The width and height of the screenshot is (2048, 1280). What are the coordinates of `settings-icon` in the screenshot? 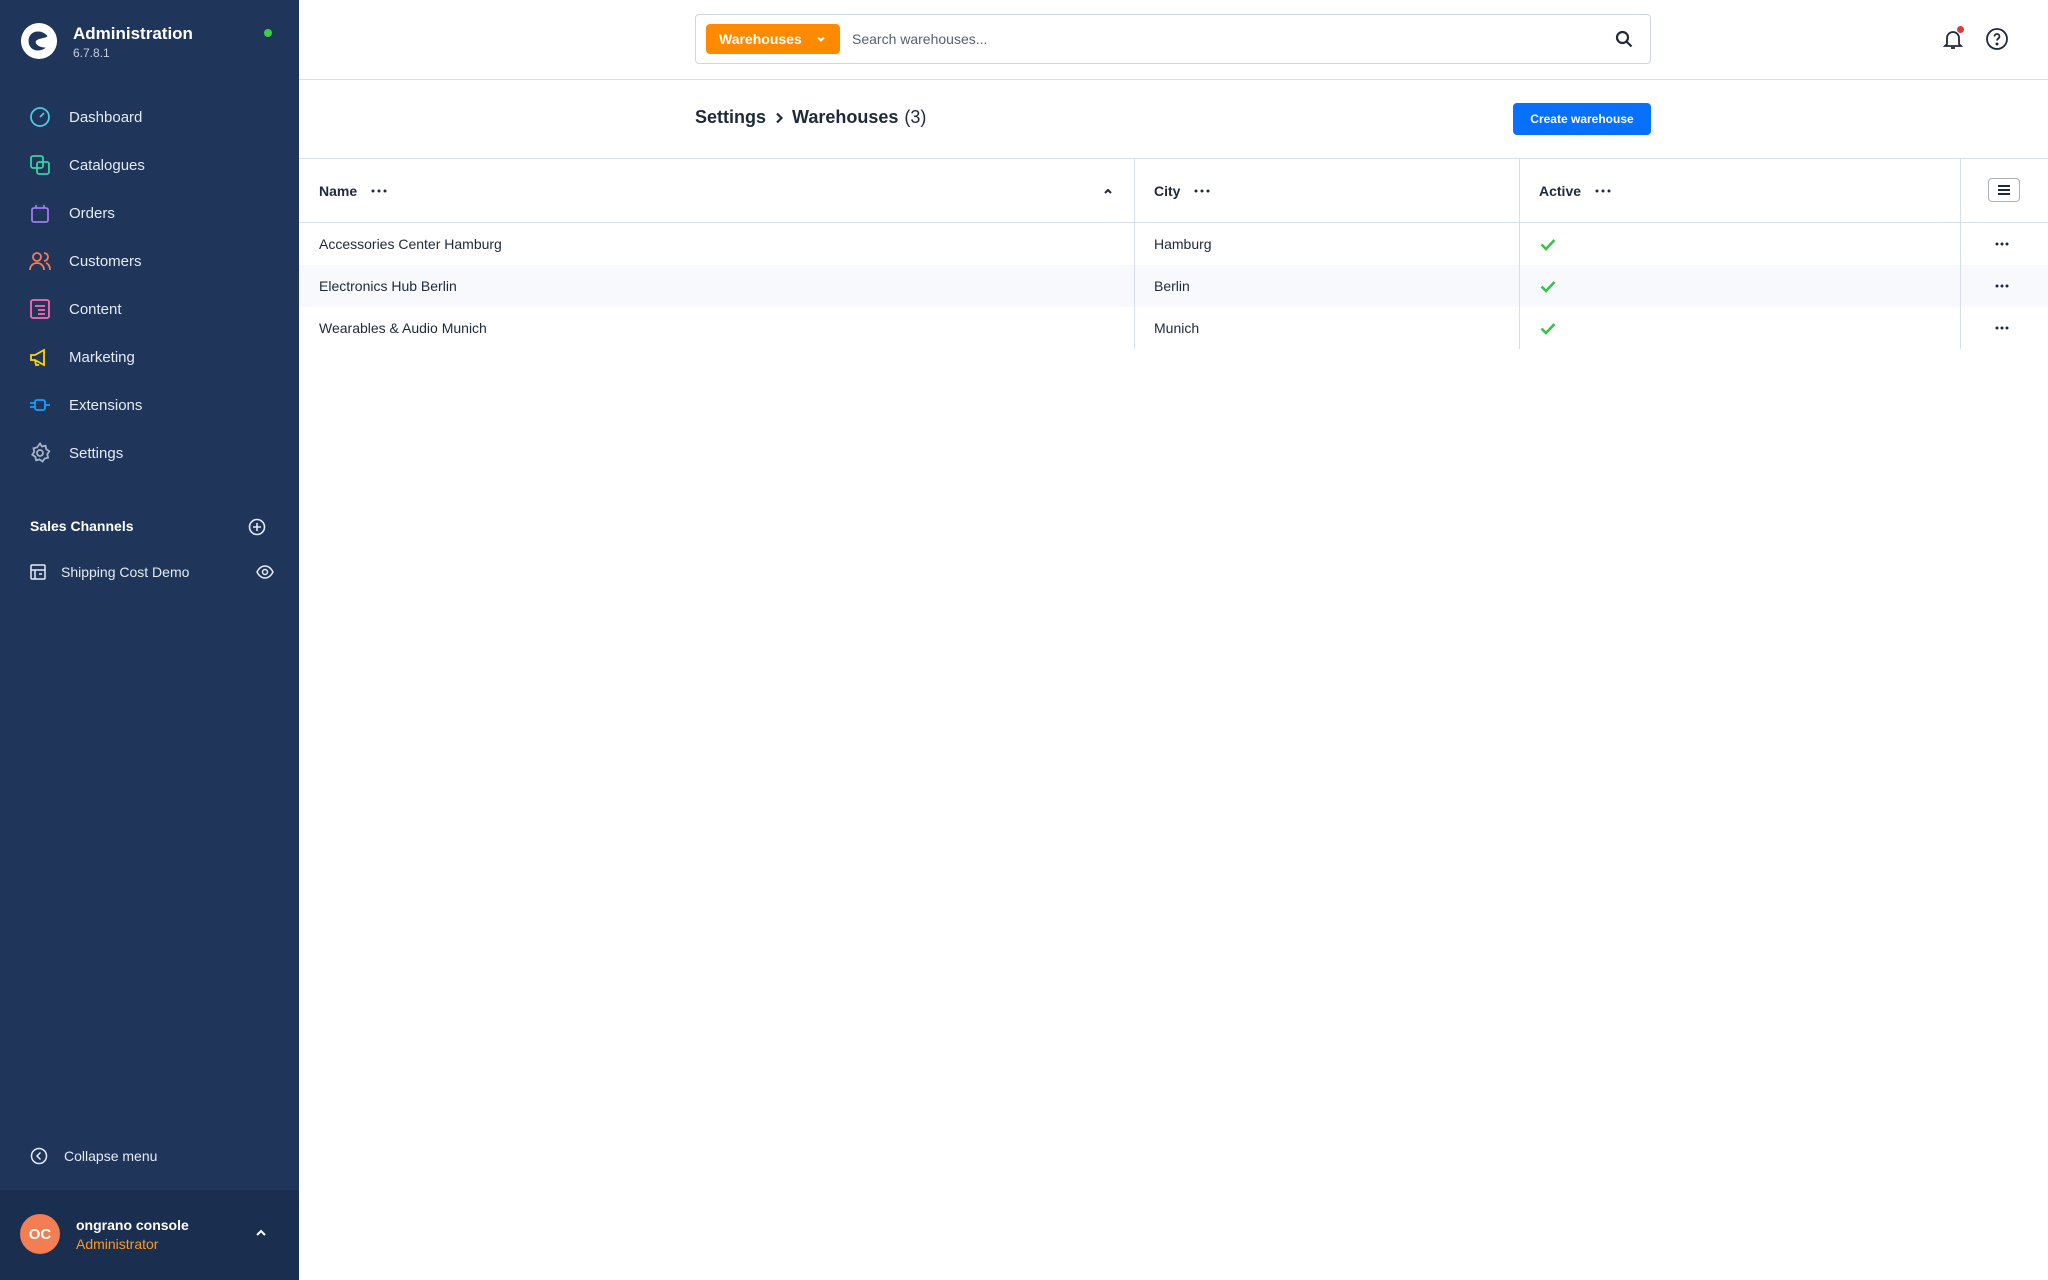 It's located at (40, 453).